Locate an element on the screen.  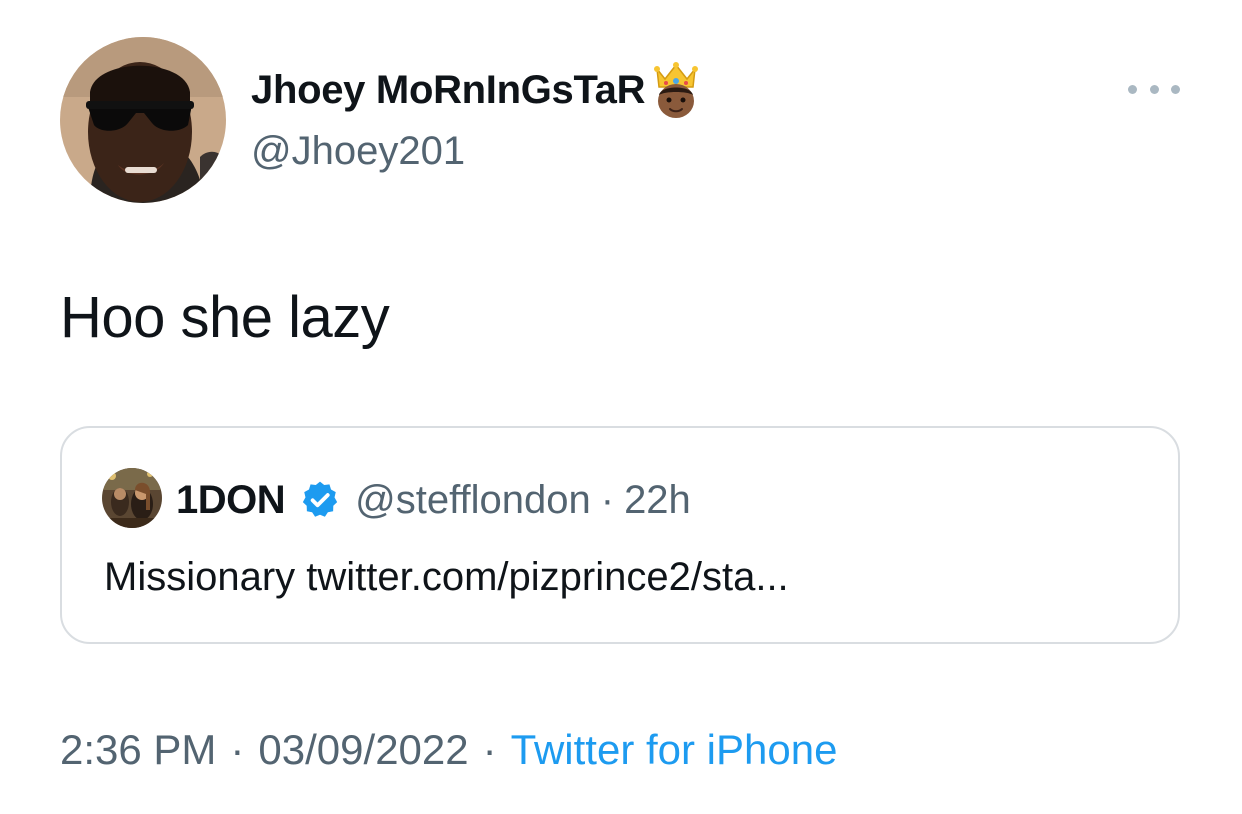
quoted-tweet-header: 1DON @stefflondon · 22h is located at coordinates (433, 500).